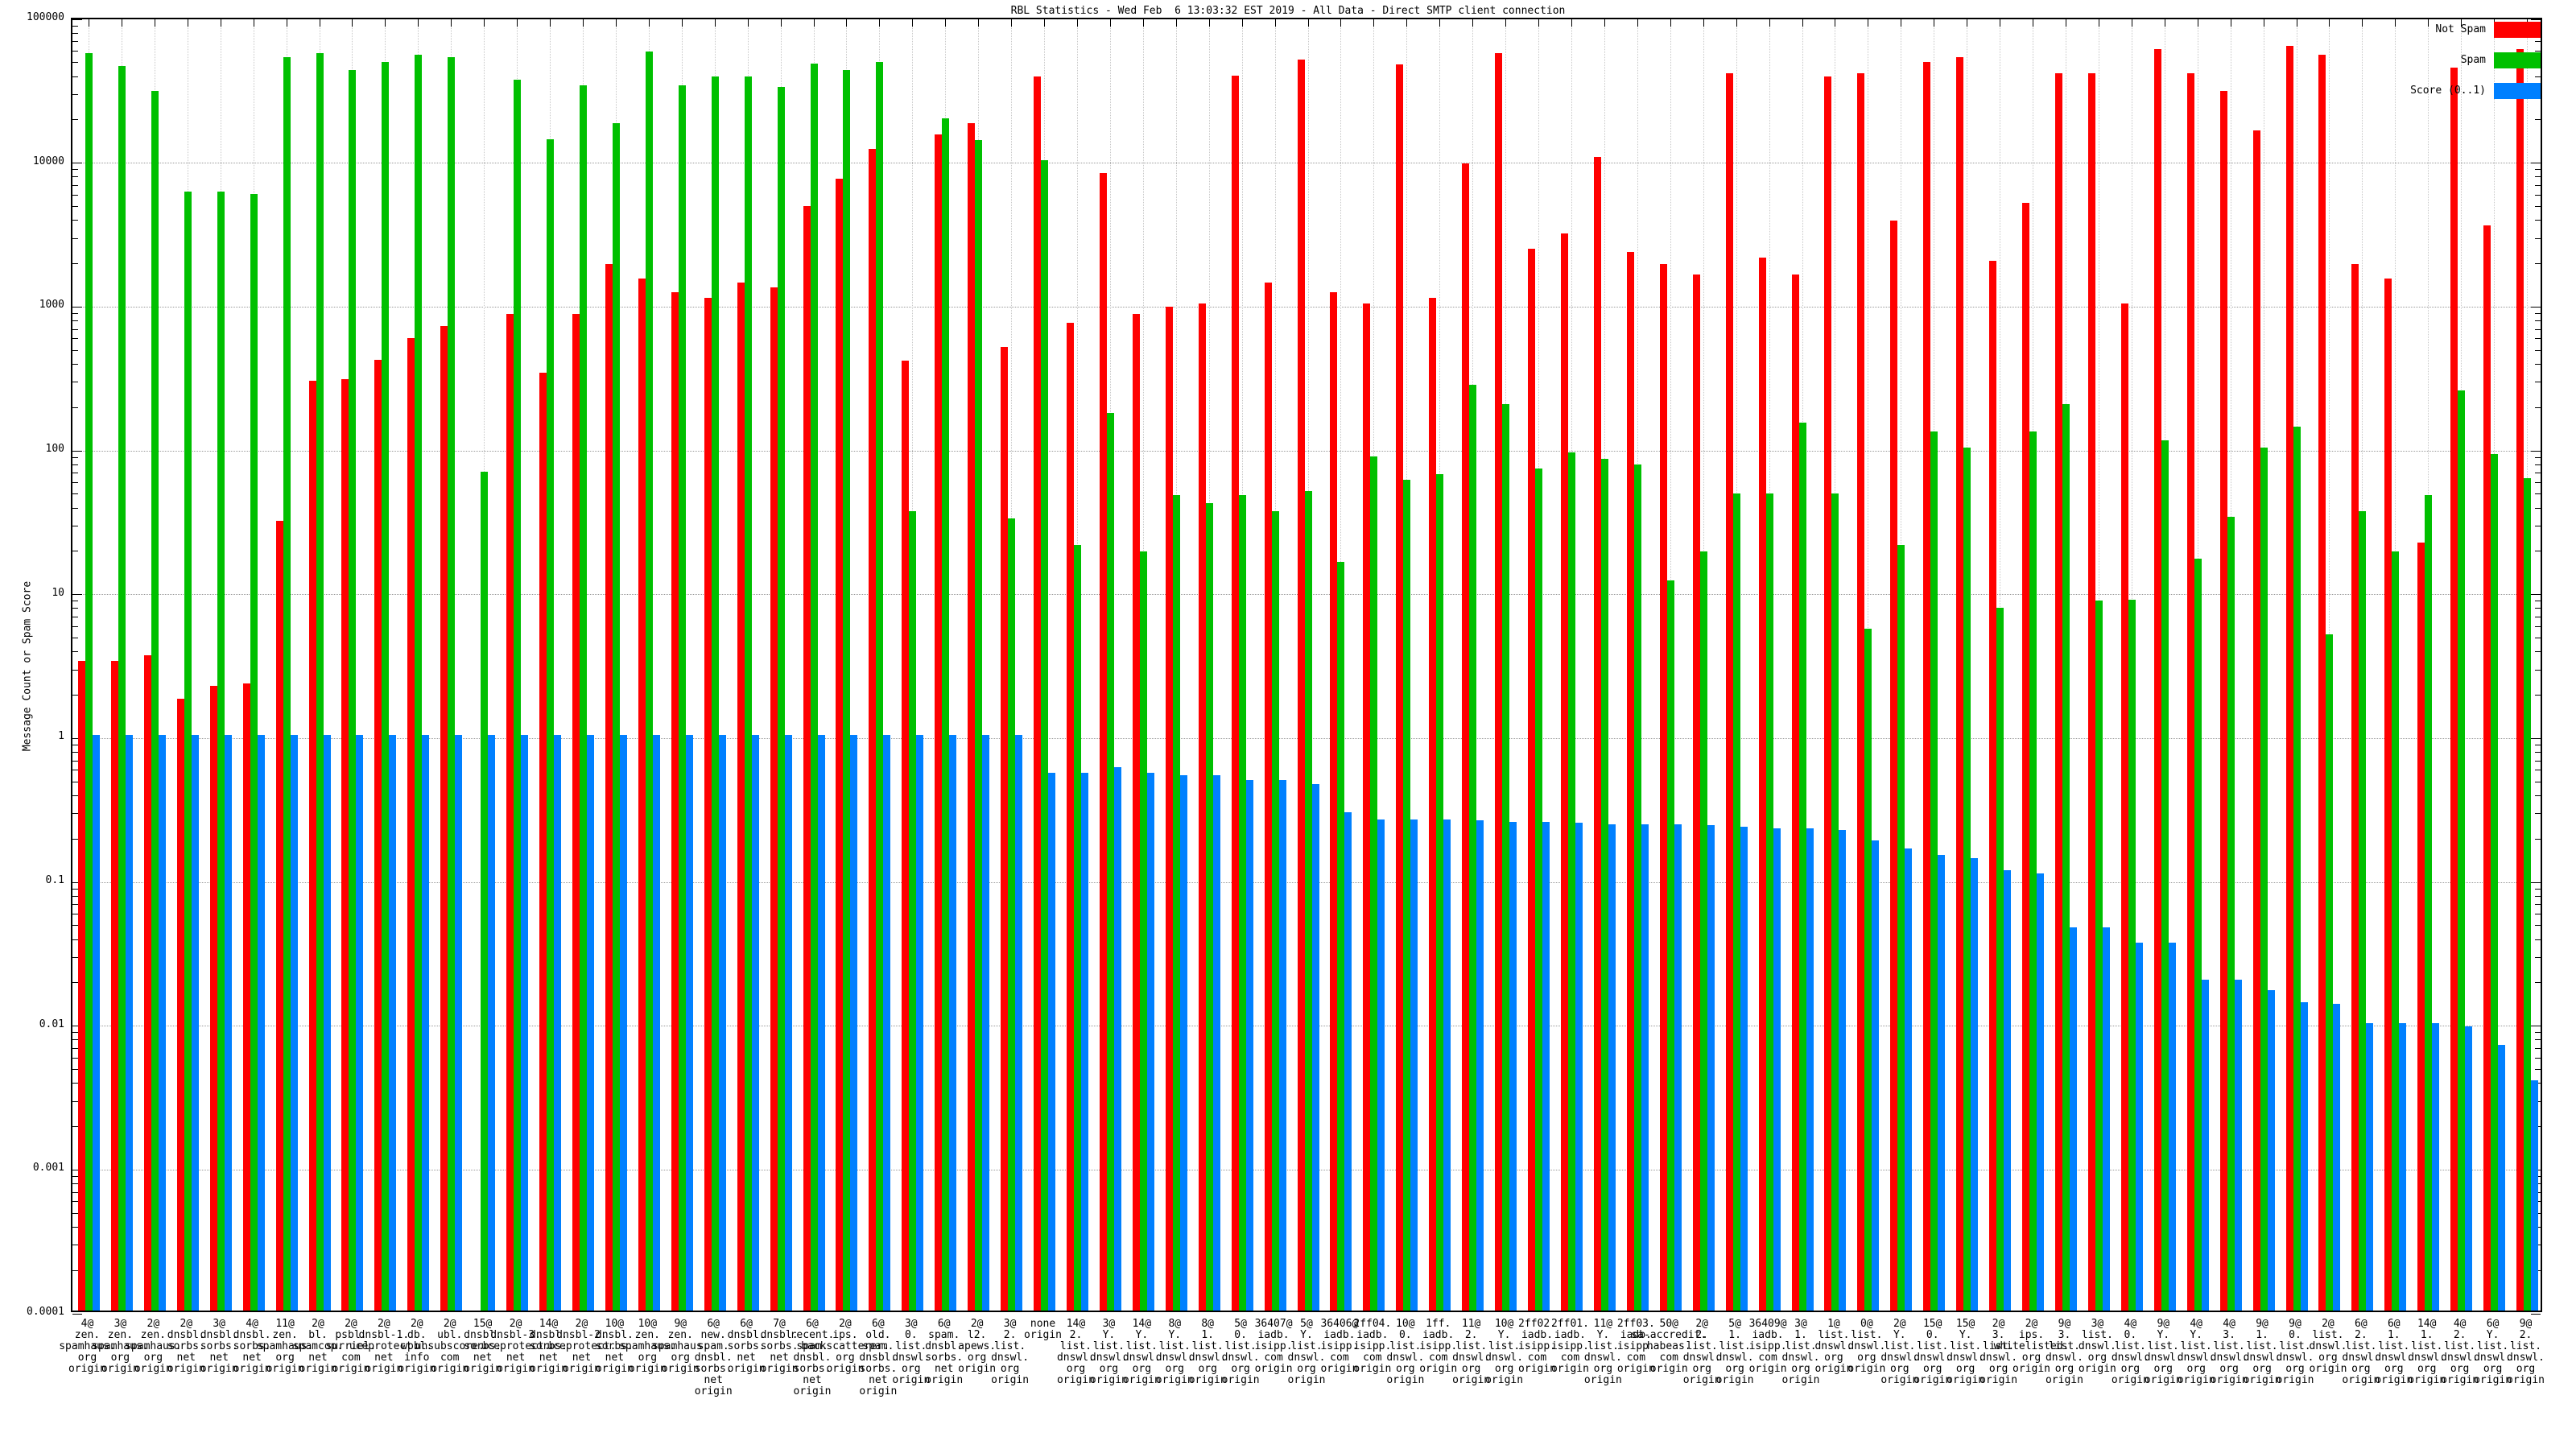 This screenshot has width=2576, height=1449. Describe the element at coordinates (54, 880) in the screenshot. I see `y-tick-label: 0.1` at that location.